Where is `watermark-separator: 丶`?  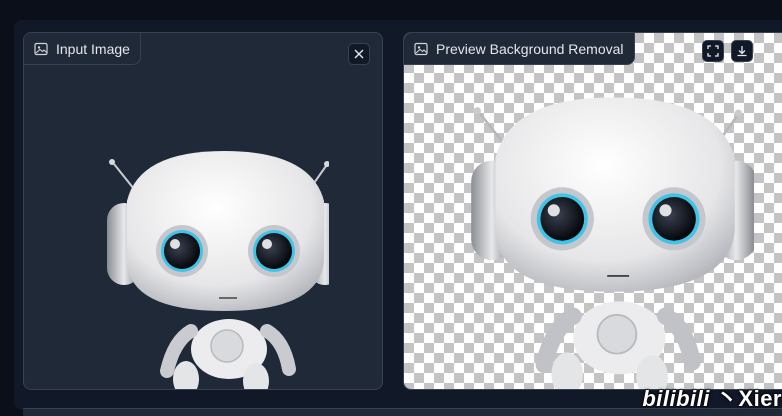 watermark-separator: 丶 is located at coordinates (727, 398).